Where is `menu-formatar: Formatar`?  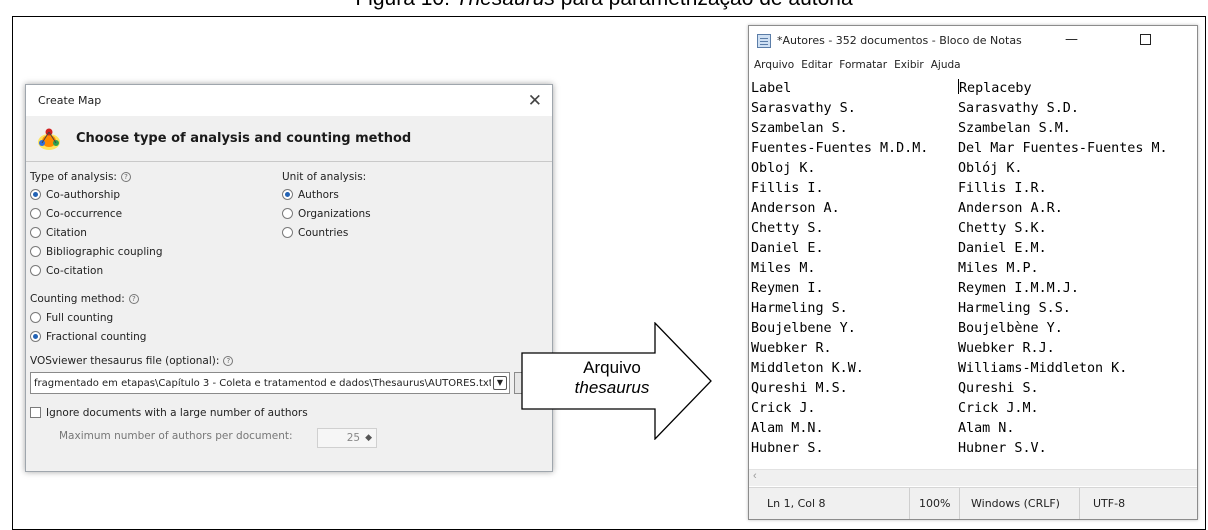 menu-formatar: Formatar is located at coordinates (863, 65).